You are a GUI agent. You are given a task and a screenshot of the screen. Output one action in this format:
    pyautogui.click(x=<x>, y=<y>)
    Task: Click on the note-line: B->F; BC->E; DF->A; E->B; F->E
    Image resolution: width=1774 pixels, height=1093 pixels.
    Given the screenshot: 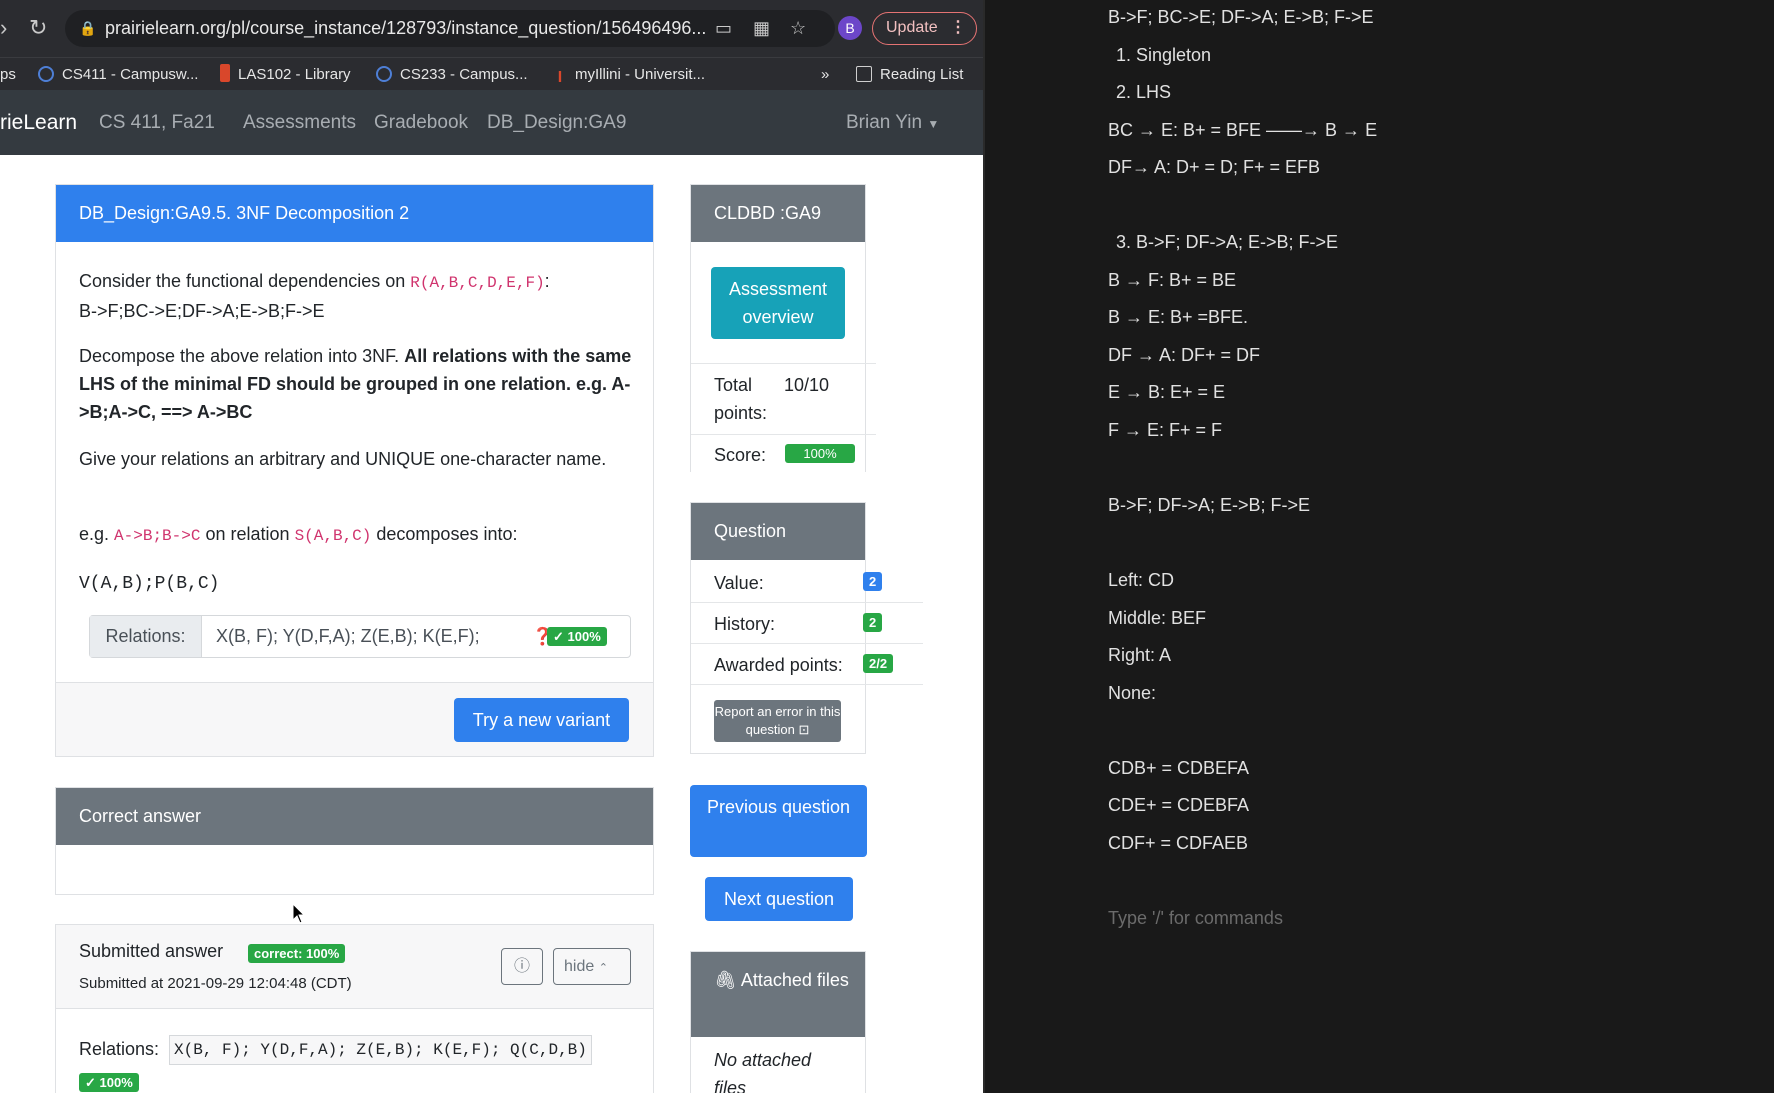 What is the action you would take?
    pyautogui.click(x=1241, y=17)
    